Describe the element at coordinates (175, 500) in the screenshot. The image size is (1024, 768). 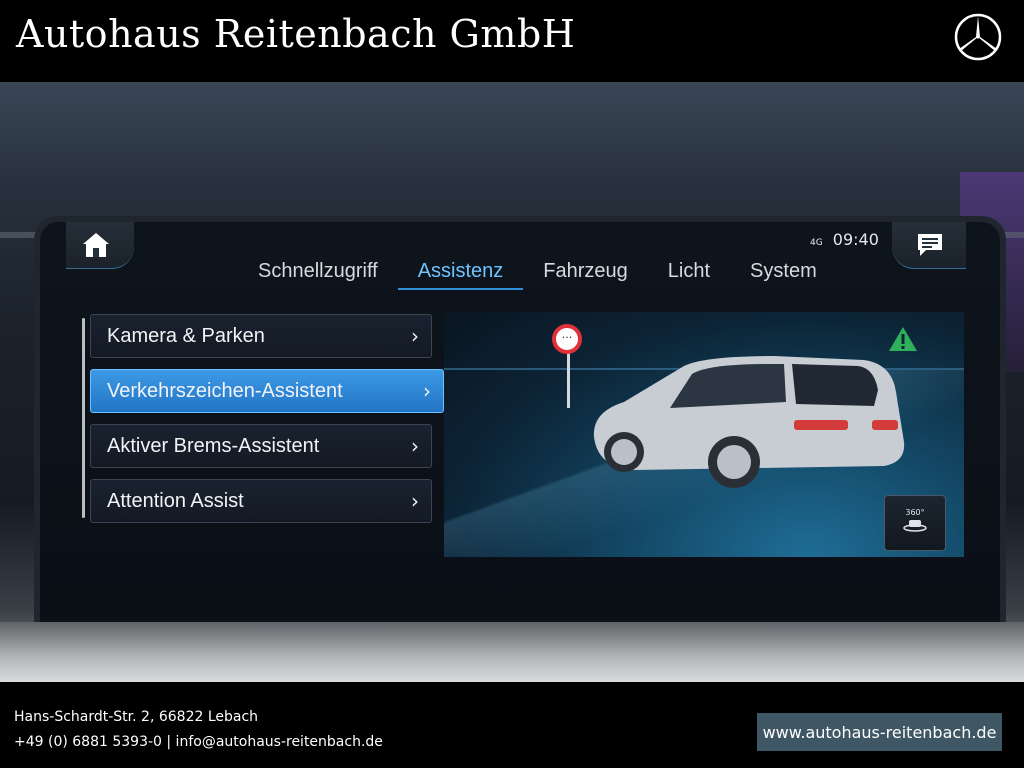
I see `menu-item-label: Attention Assist` at that location.